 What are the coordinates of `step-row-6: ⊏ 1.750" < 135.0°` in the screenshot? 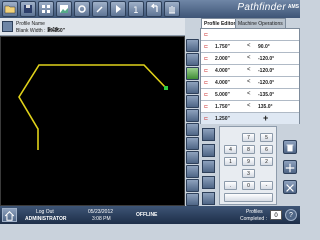 It's located at (250, 107).